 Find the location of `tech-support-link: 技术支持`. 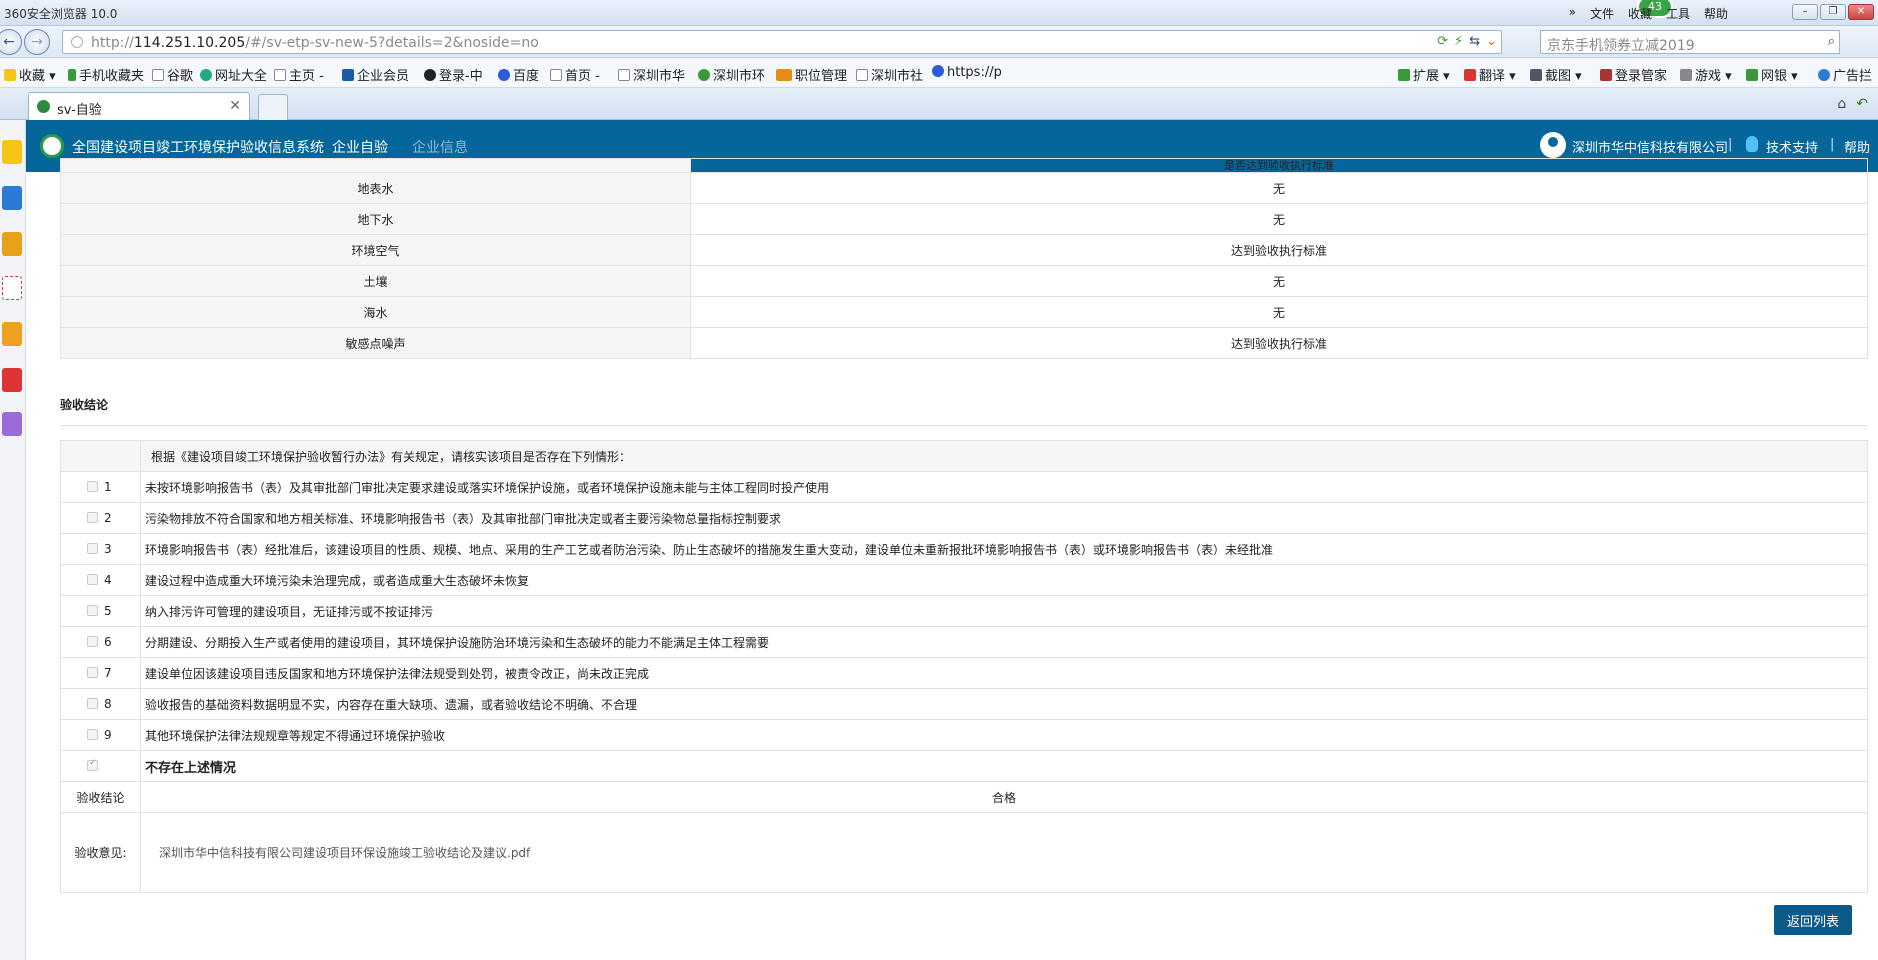

tech-support-link: 技术支持 is located at coordinates (1792, 146).